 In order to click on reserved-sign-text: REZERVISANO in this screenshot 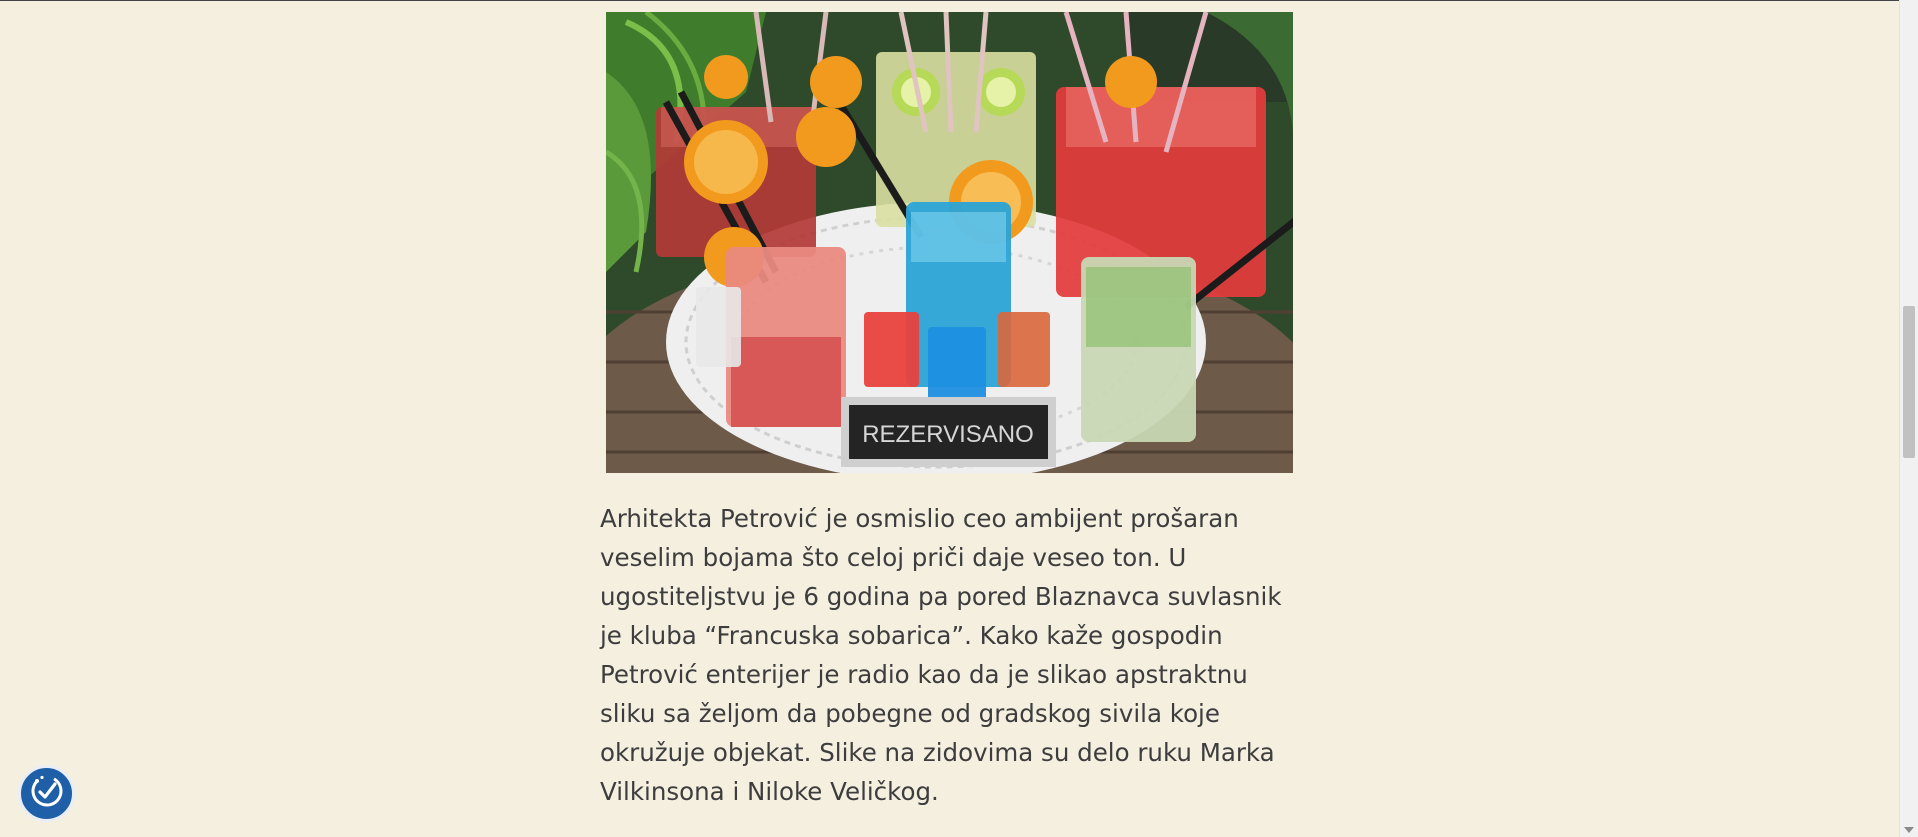, I will do `click(948, 434)`.